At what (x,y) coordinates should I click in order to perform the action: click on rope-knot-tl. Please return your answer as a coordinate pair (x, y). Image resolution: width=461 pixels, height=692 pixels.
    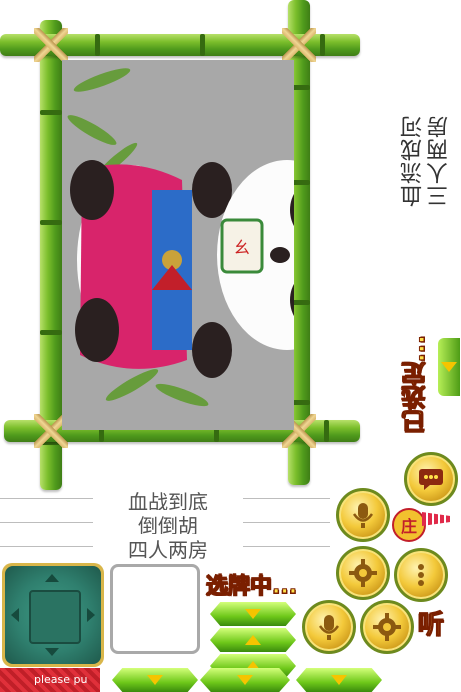
    Looking at the image, I should click on (51, 45).